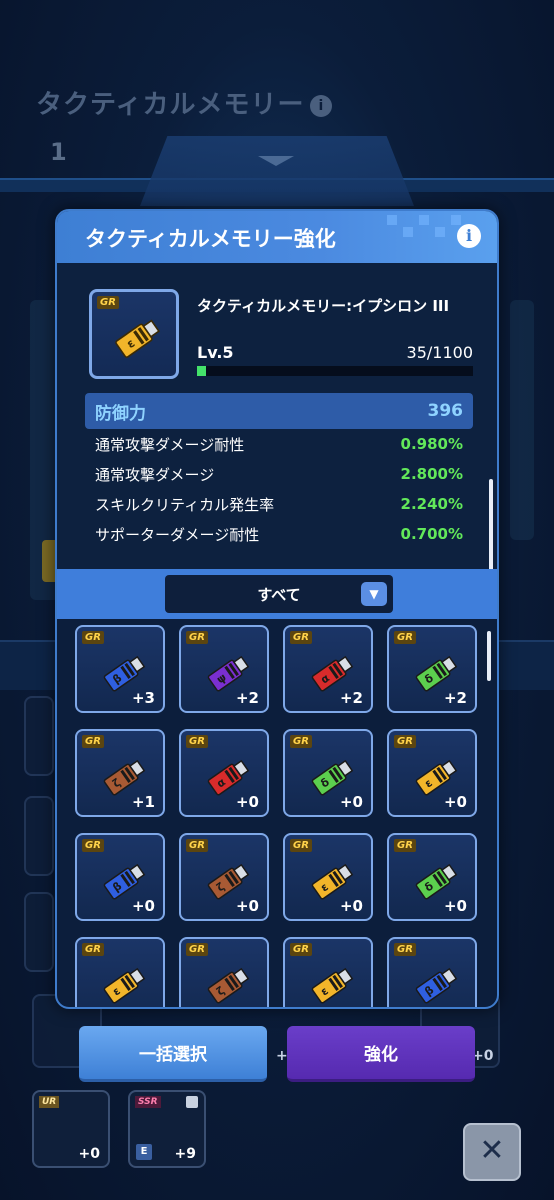 The height and width of the screenshot is (1200, 554). Describe the element at coordinates (170, 105) in the screenshot. I see `screen-title-text: タクティカルメモリー` at that location.